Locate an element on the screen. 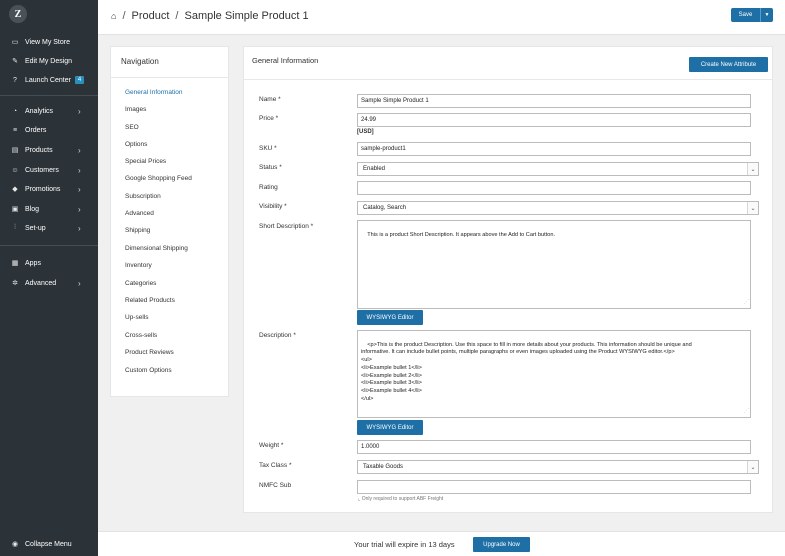  sidebar-item-label: Set-up is located at coordinates (35, 228).